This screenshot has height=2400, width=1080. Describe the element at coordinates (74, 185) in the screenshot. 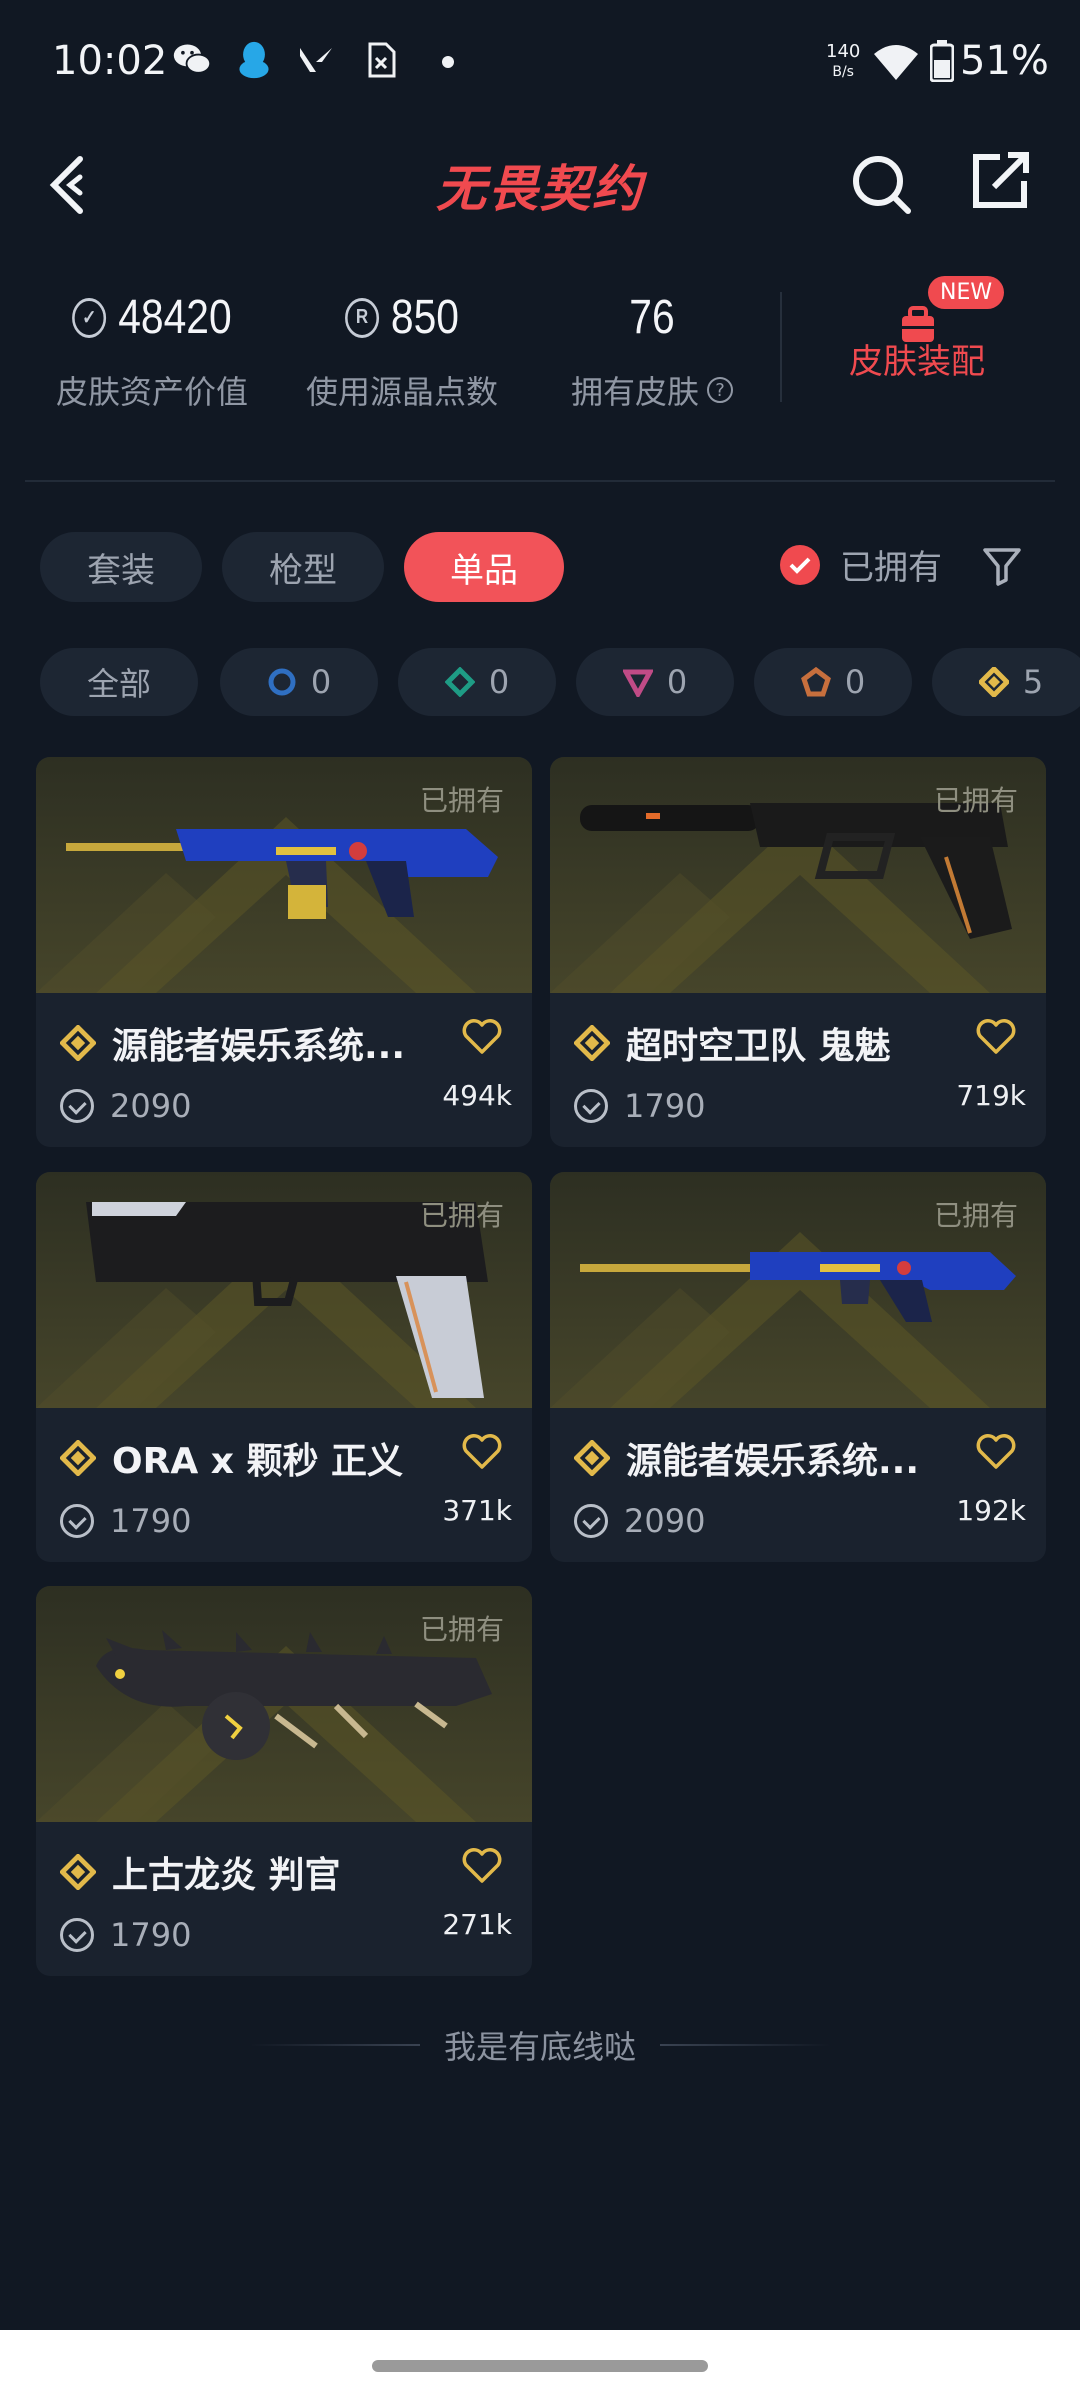

I see `back-icon` at that location.